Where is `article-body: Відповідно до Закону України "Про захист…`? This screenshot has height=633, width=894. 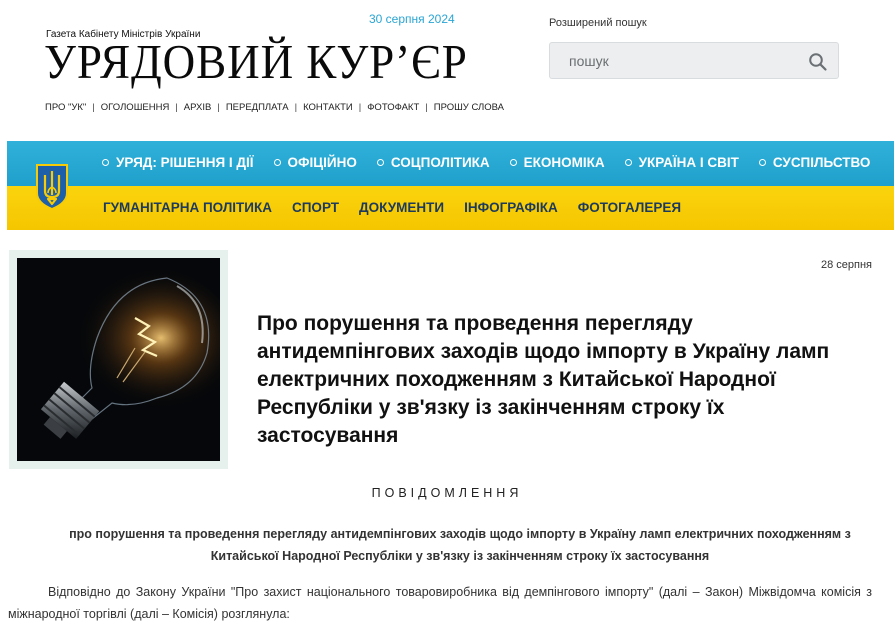
article-body: Відповідно до Закону України "Про захист… is located at coordinates (440, 603).